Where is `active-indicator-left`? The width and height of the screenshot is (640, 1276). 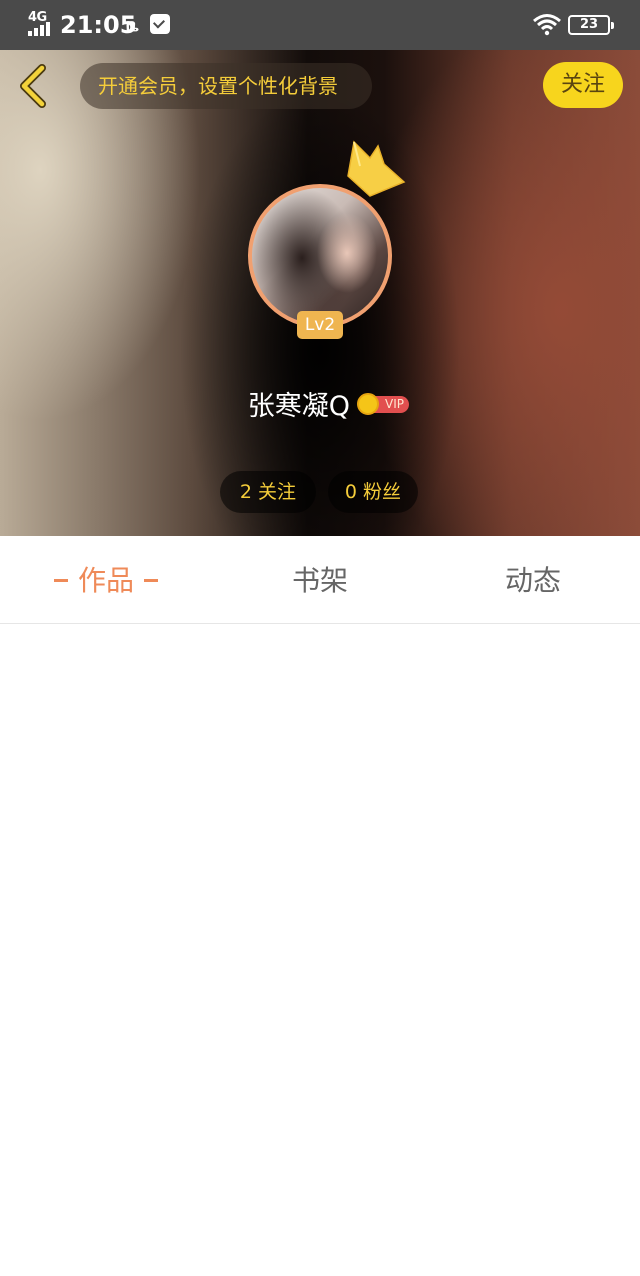
active-indicator-left is located at coordinates (60, 580).